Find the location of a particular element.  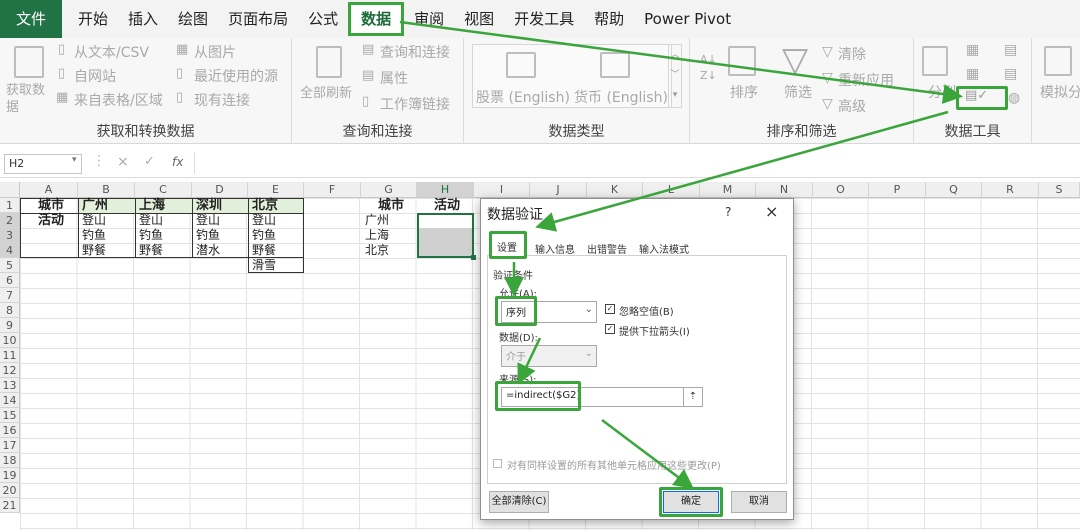

from-web-button: 自网站 is located at coordinates (95, 76).